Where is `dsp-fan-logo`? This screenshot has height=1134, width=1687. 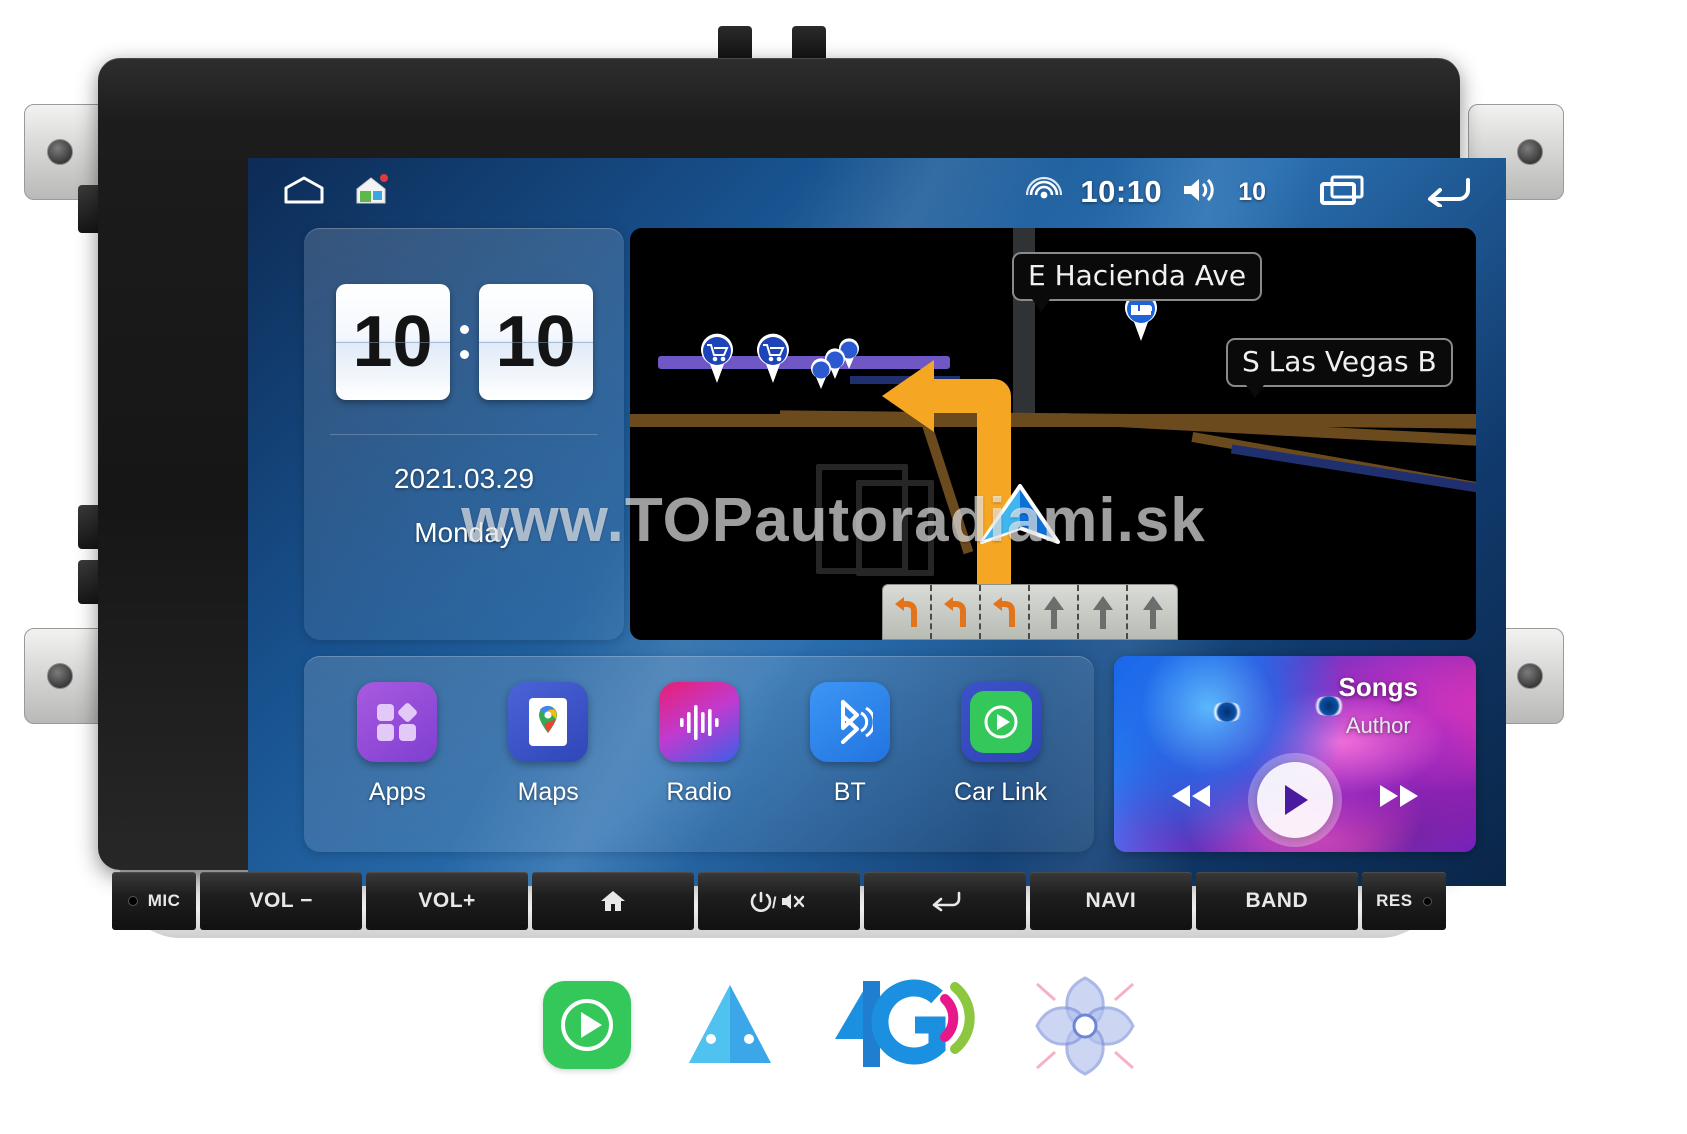 dsp-fan-logo is located at coordinates (1085, 1025).